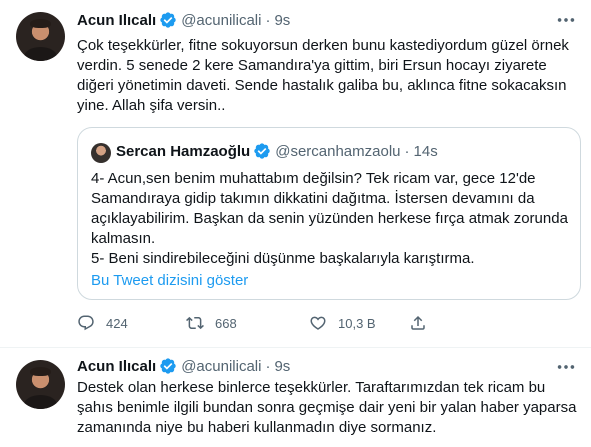 The height and width of the screenshot is (447, 591). I want to click on share-icon, so click(418, 322).